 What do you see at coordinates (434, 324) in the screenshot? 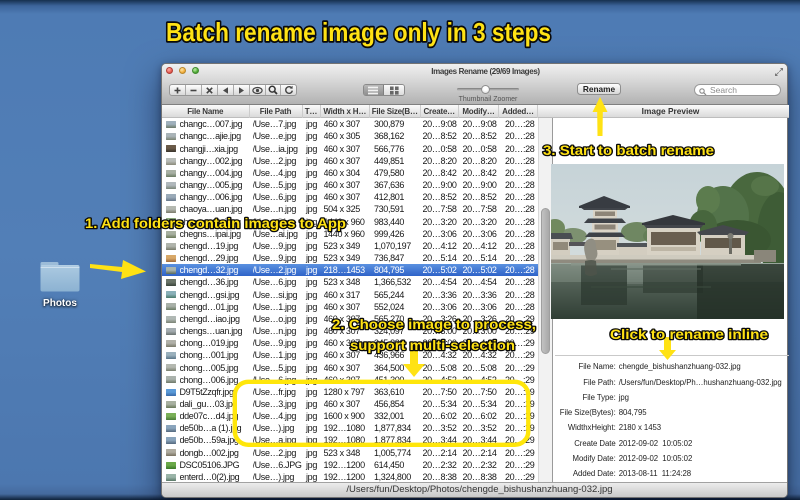
I see `svg-text: 2. Choose image to process,` at bounding box center [434, 324].